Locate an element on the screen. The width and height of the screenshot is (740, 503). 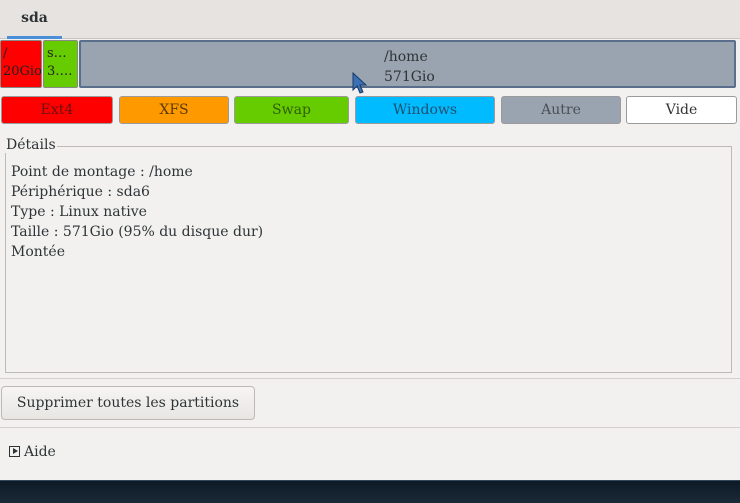
partition-home-mount: /home is located at coordinates (406, 57).